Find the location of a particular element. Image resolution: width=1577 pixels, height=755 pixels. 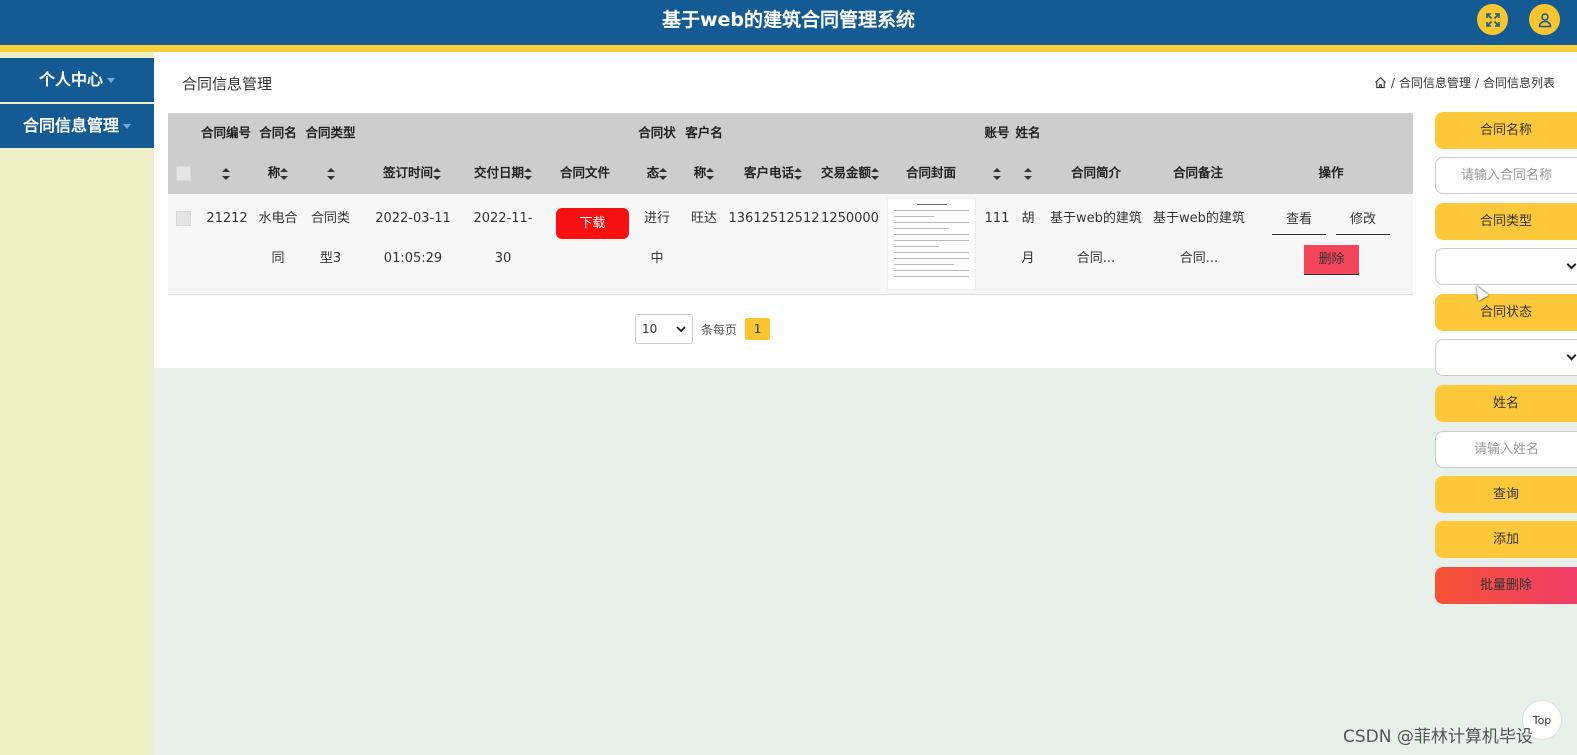

breadcrumb-item: 合同信息列表 is located at coordinates (1518, 83).